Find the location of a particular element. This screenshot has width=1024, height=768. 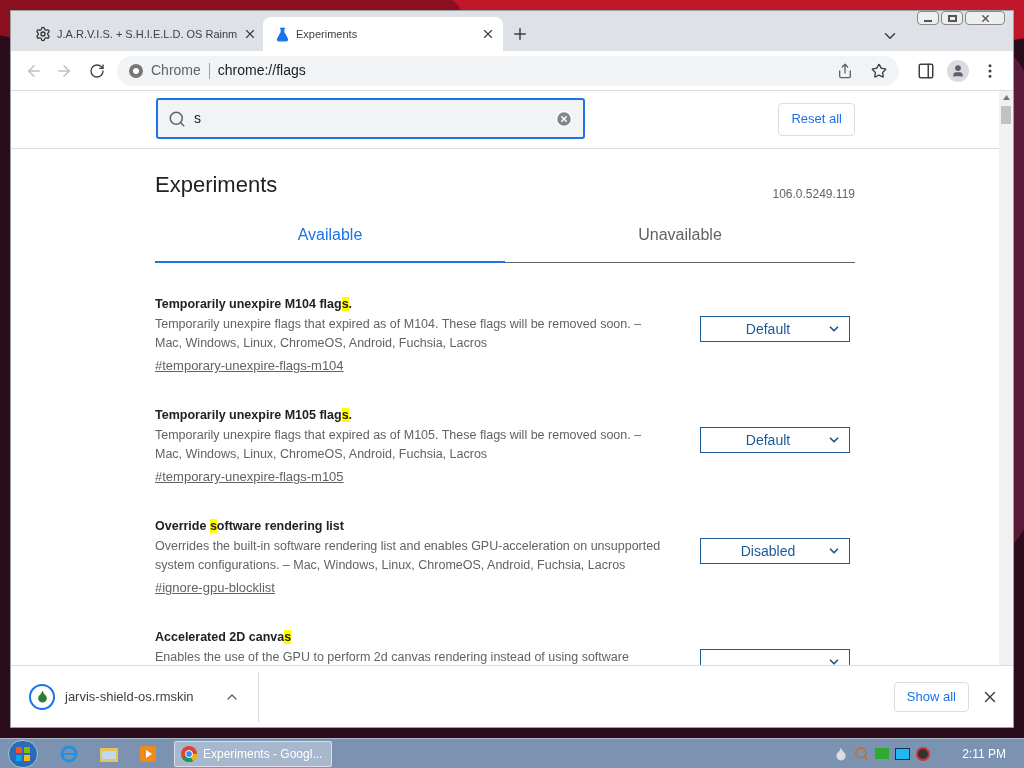

browser-tab: Experiments is located at coordinates (383, 34).